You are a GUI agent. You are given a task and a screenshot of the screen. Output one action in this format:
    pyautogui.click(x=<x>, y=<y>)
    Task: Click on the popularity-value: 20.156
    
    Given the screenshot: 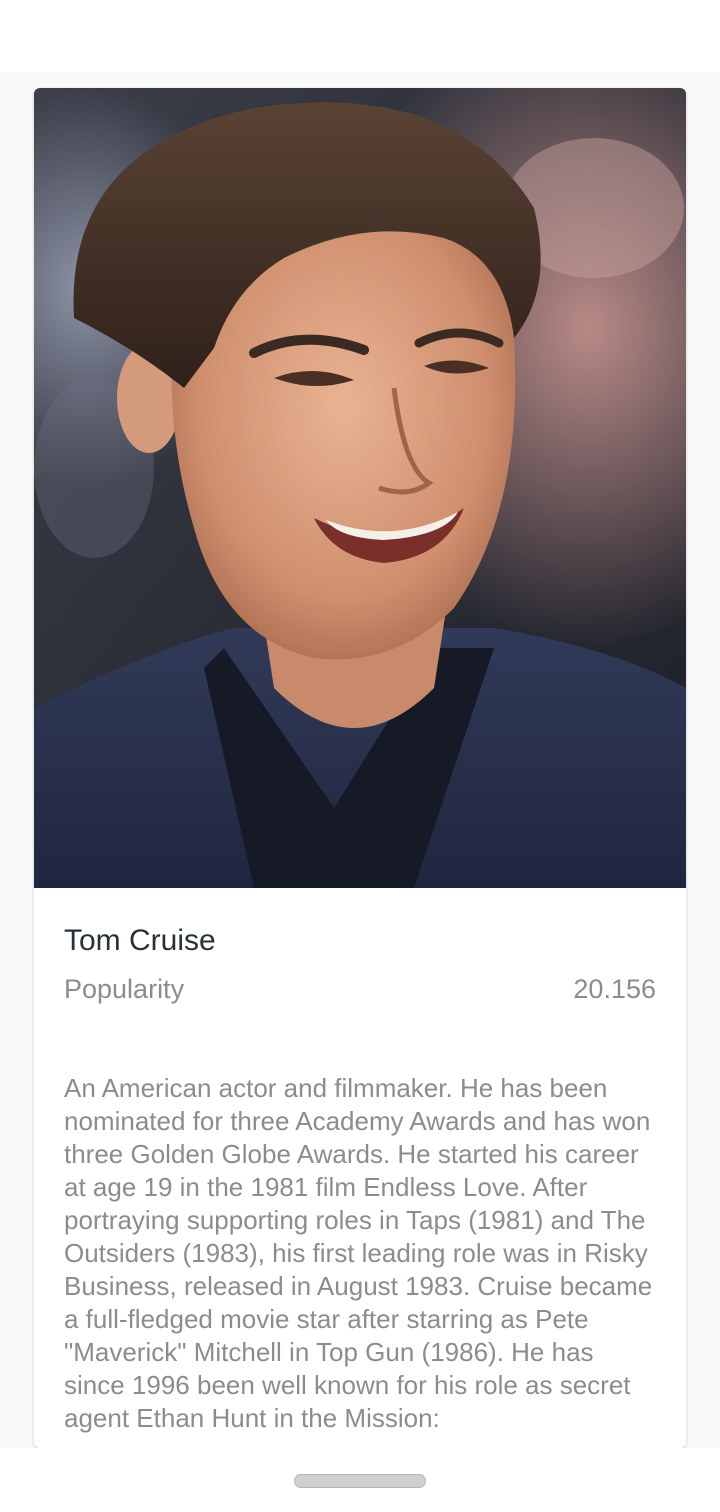 What is the action you would take?
    pyautogui.click(x=614, y=989)
    